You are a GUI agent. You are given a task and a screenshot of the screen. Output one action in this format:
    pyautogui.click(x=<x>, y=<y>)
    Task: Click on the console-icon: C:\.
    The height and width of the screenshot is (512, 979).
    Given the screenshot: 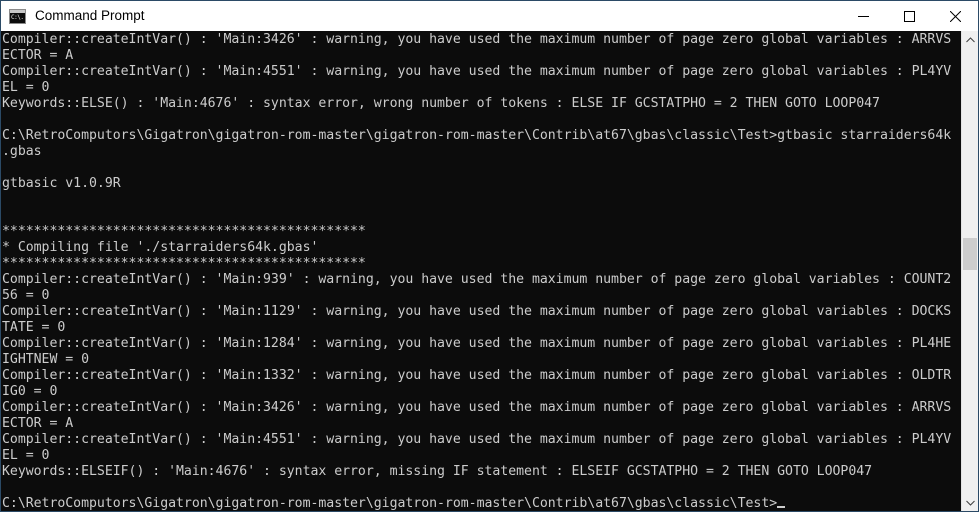 What is the action you would take?
    pyautogui.click(x=17, y=16)
    